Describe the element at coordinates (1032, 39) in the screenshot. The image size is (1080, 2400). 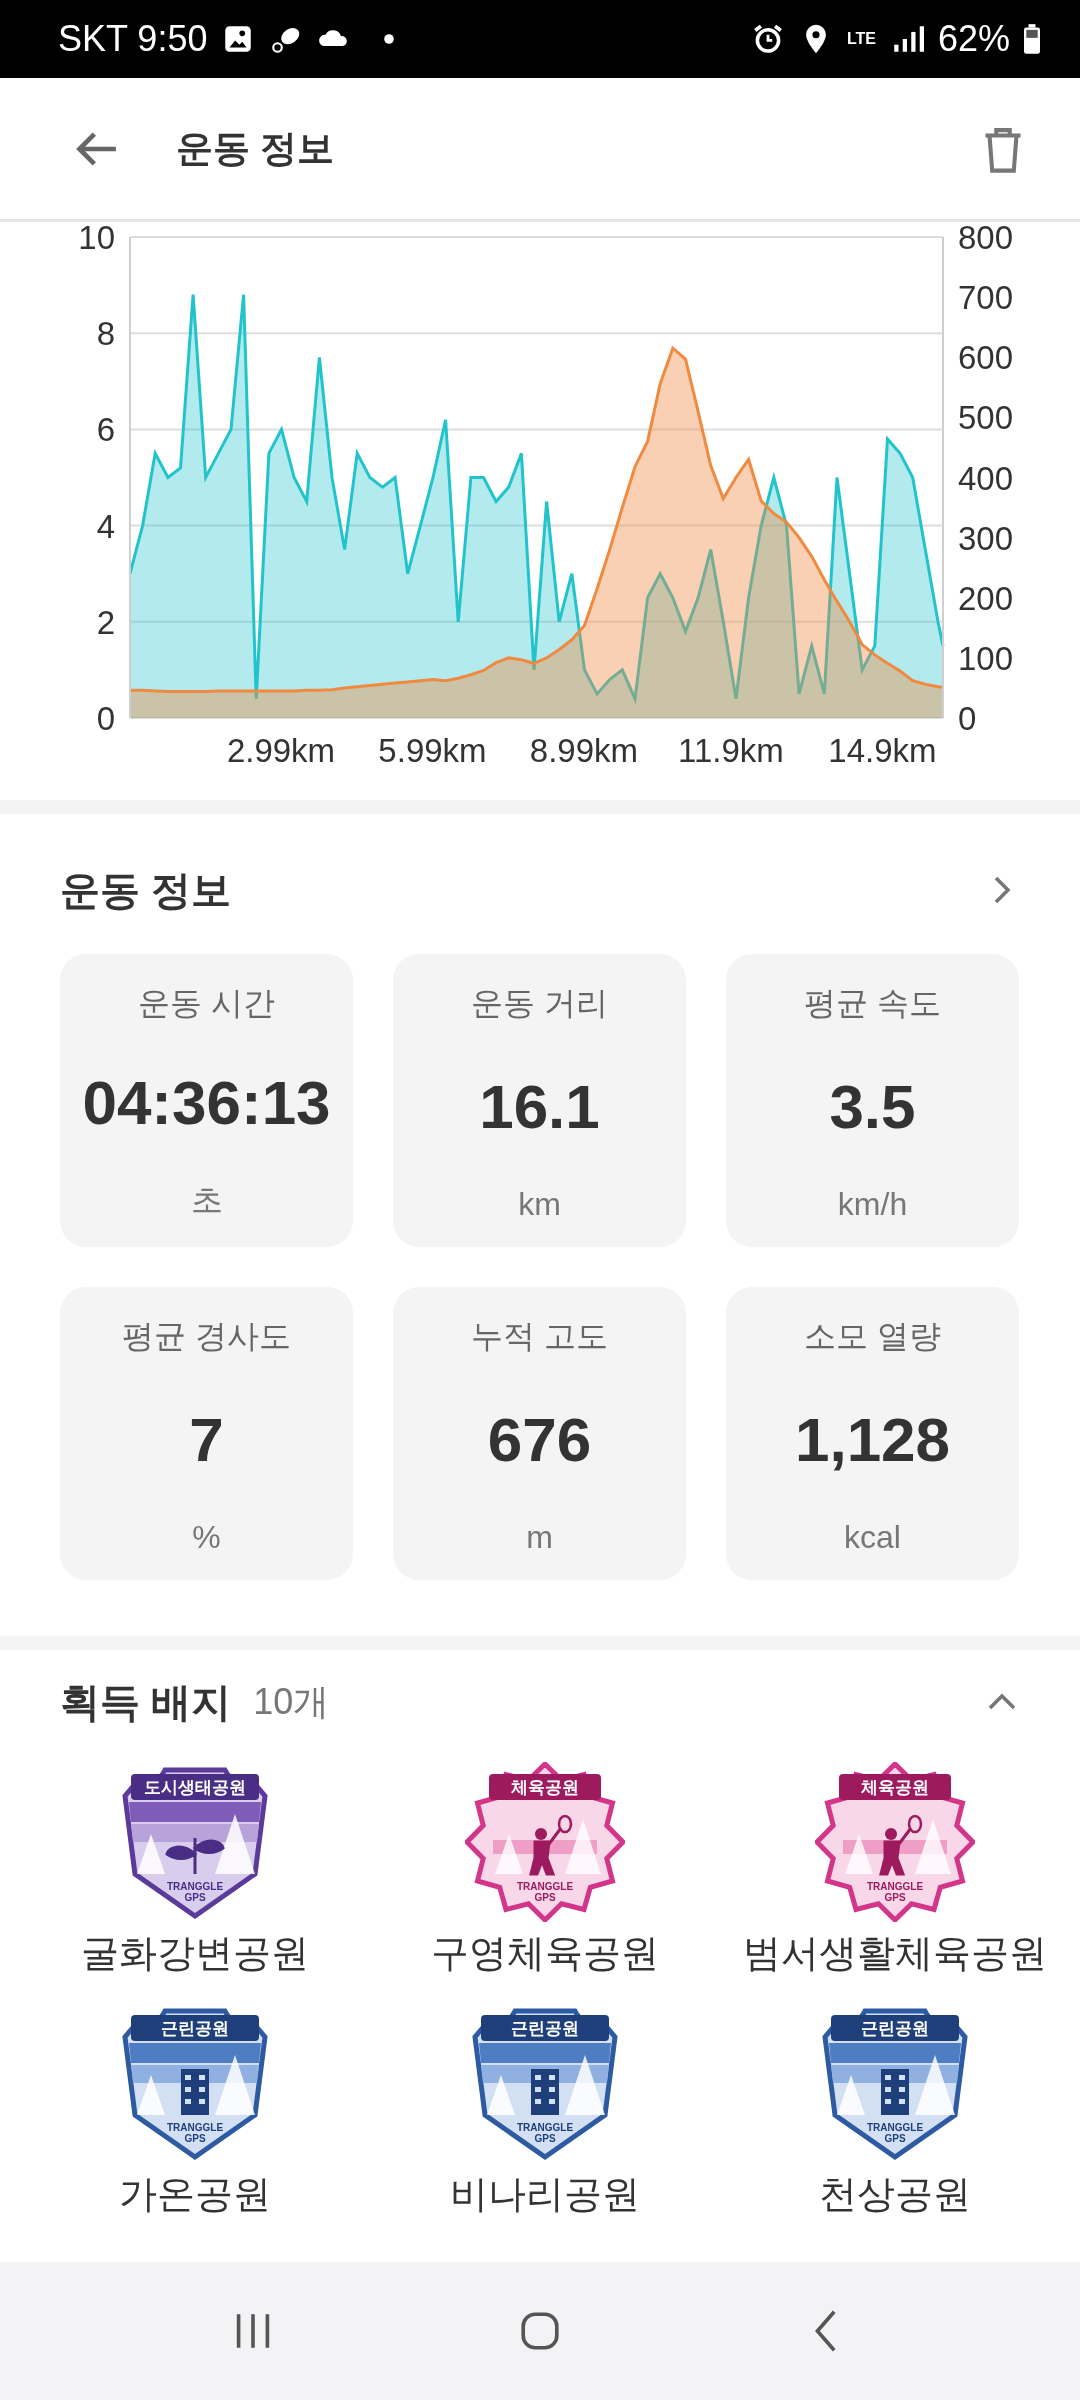
I see `battery-icon` at that location.